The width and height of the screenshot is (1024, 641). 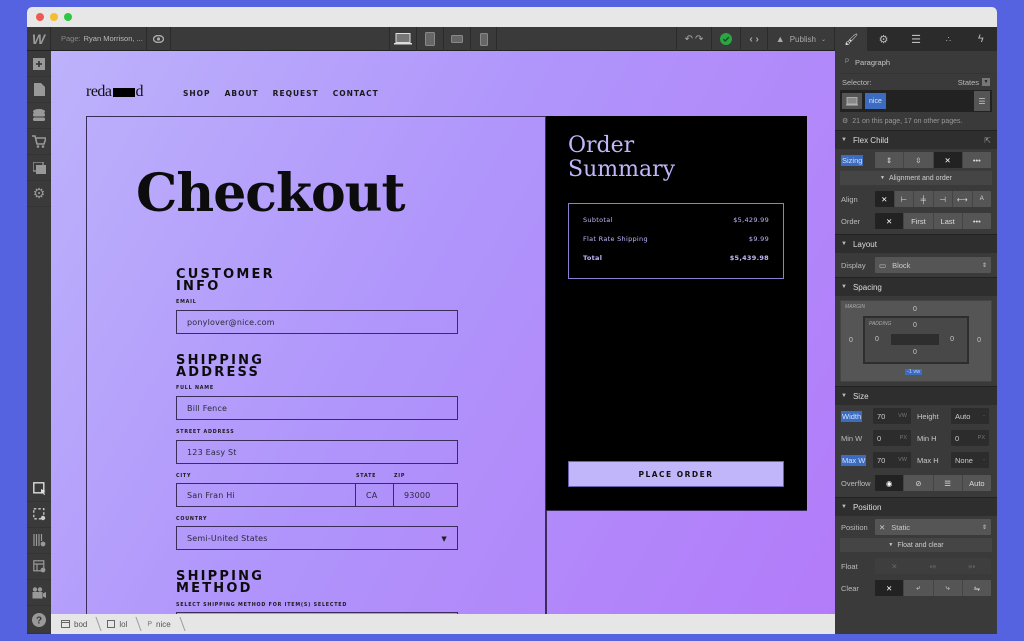 What do you see at coordinates (977, 160) in the screenshot?
I see `sizing-more-button: •••` at bounding box center [977, 160].